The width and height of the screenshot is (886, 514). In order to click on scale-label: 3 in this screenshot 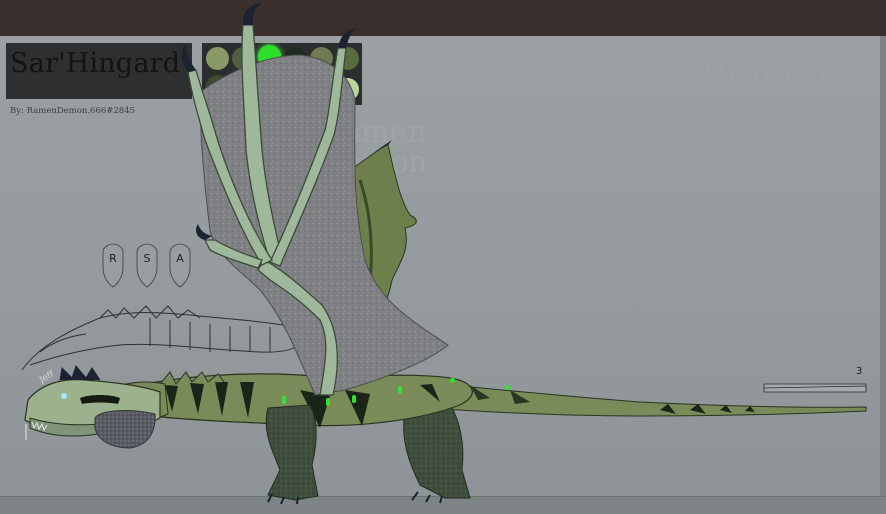, I will do `click(859, 371)`.